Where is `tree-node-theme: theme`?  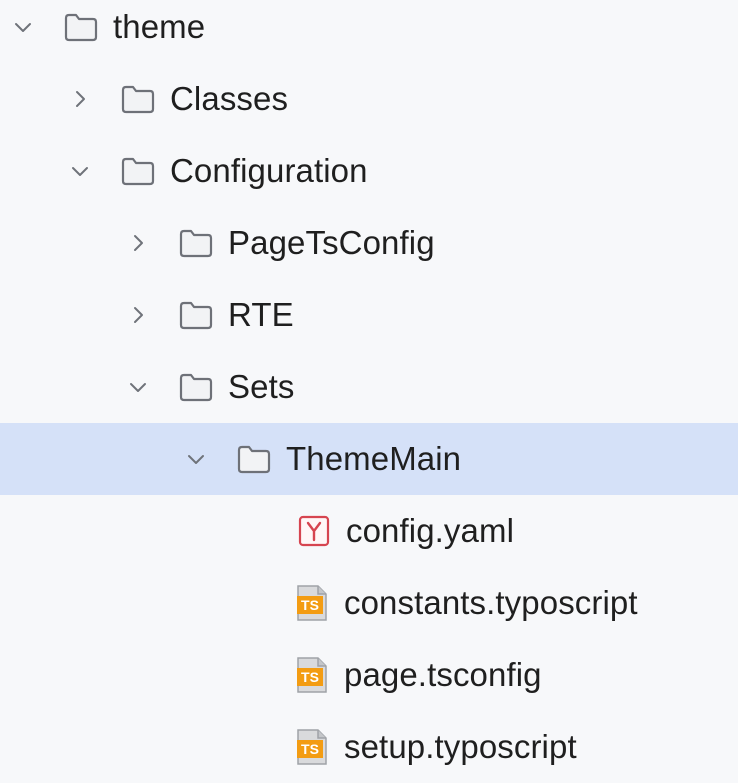 tree-node-theme: theme is located at coordinates (369, 31).